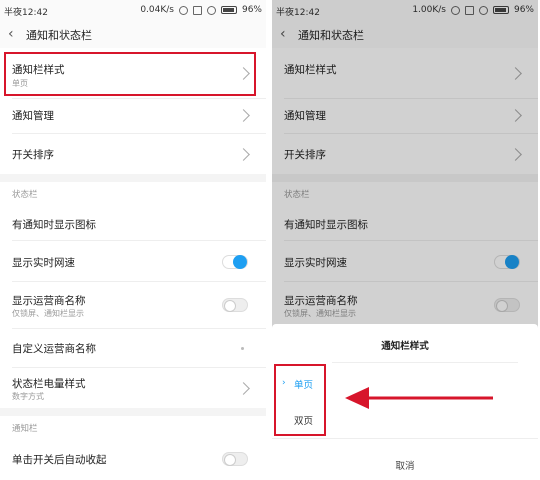 Image resolution: width=540 pixels, height=480 pixels. What do you see at coordinates (157, 10) in the screenshot?
I see `network-speed: 0.04K/s` at bounding box center [157, 10].